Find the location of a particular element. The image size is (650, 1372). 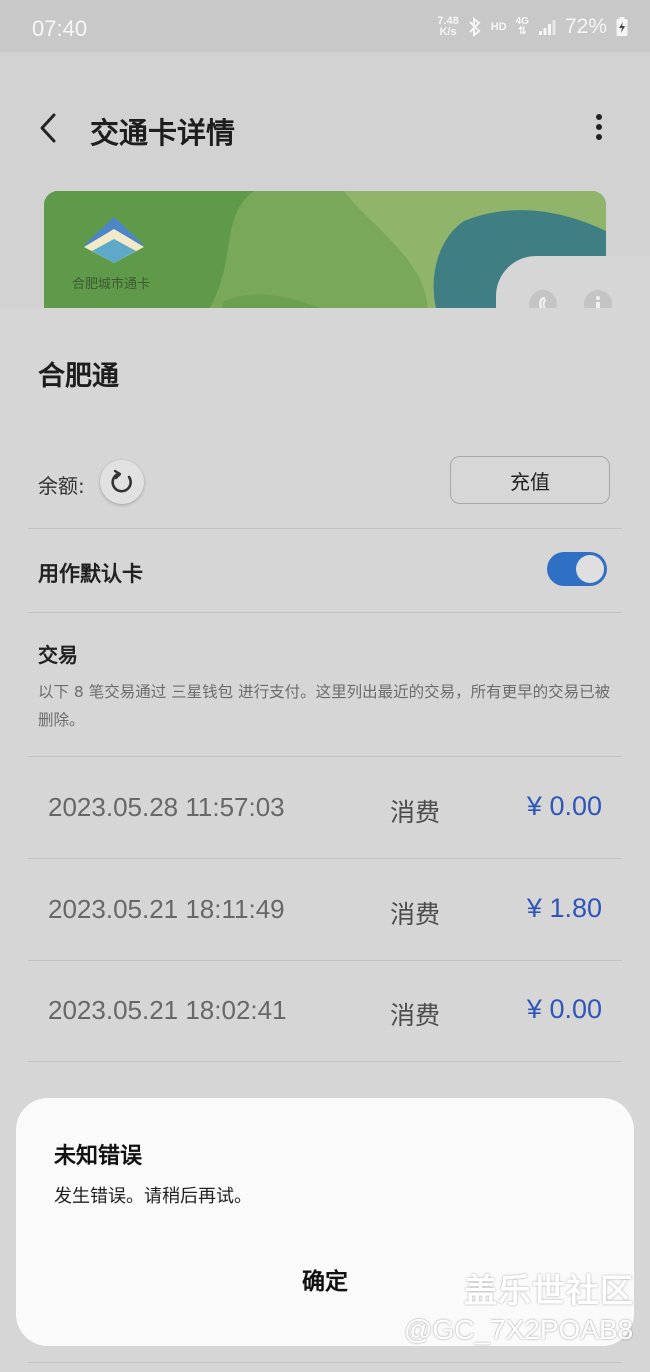

transactions-title: 交易 is located at coordinates (58, 655).